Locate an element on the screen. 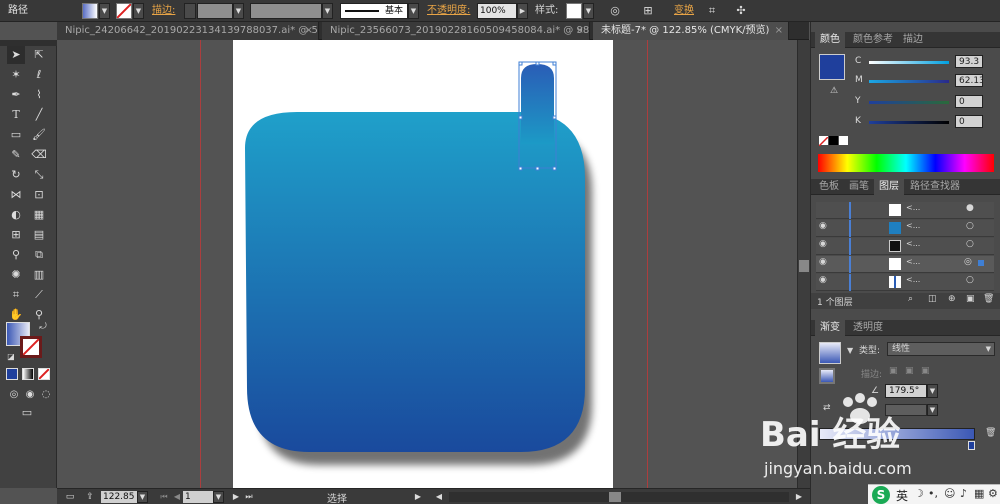  color-preview-swatch is located at coordinates (832, 67).